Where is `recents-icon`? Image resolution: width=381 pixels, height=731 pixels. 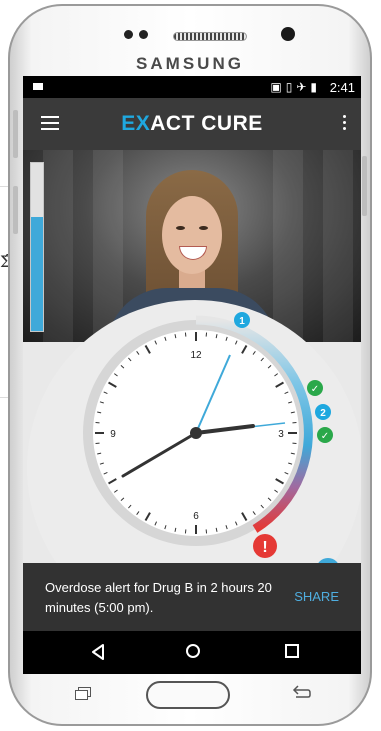 recents-icon is located at coordinates (292, 651).